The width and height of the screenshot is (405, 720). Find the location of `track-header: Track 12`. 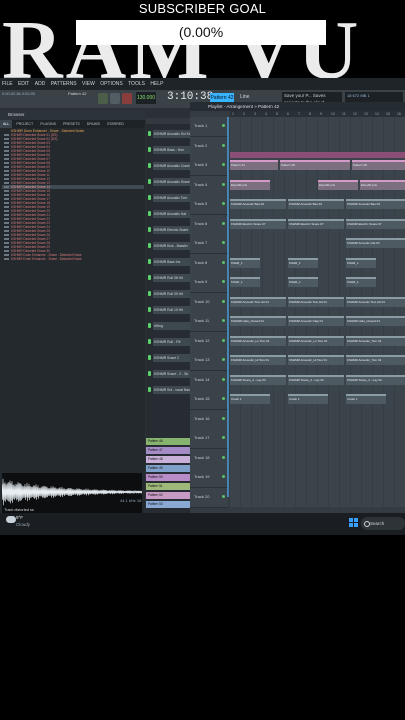

track-header: Track 12 is located at coordinates (209, 341).